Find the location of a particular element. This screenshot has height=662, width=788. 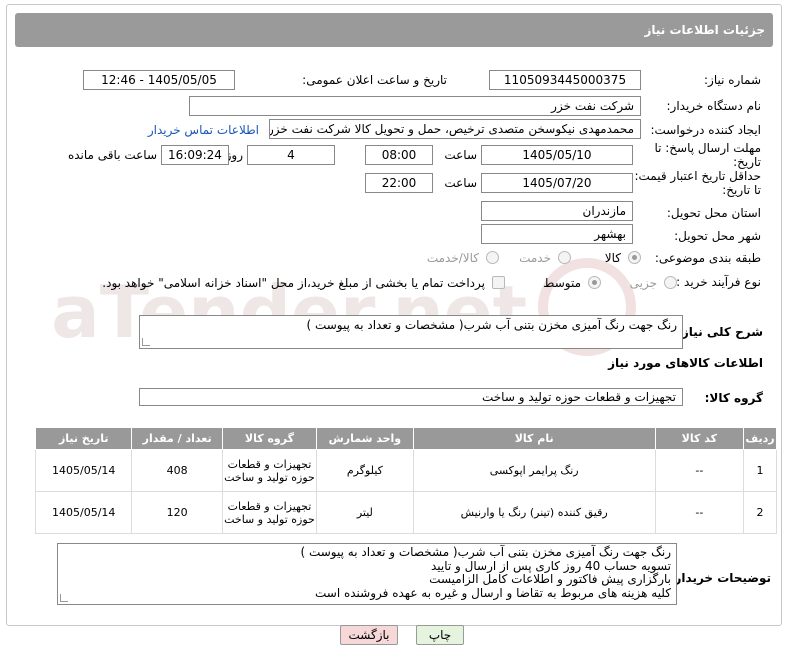

category-option-service: خدمت is located at coordinates (535, 258).